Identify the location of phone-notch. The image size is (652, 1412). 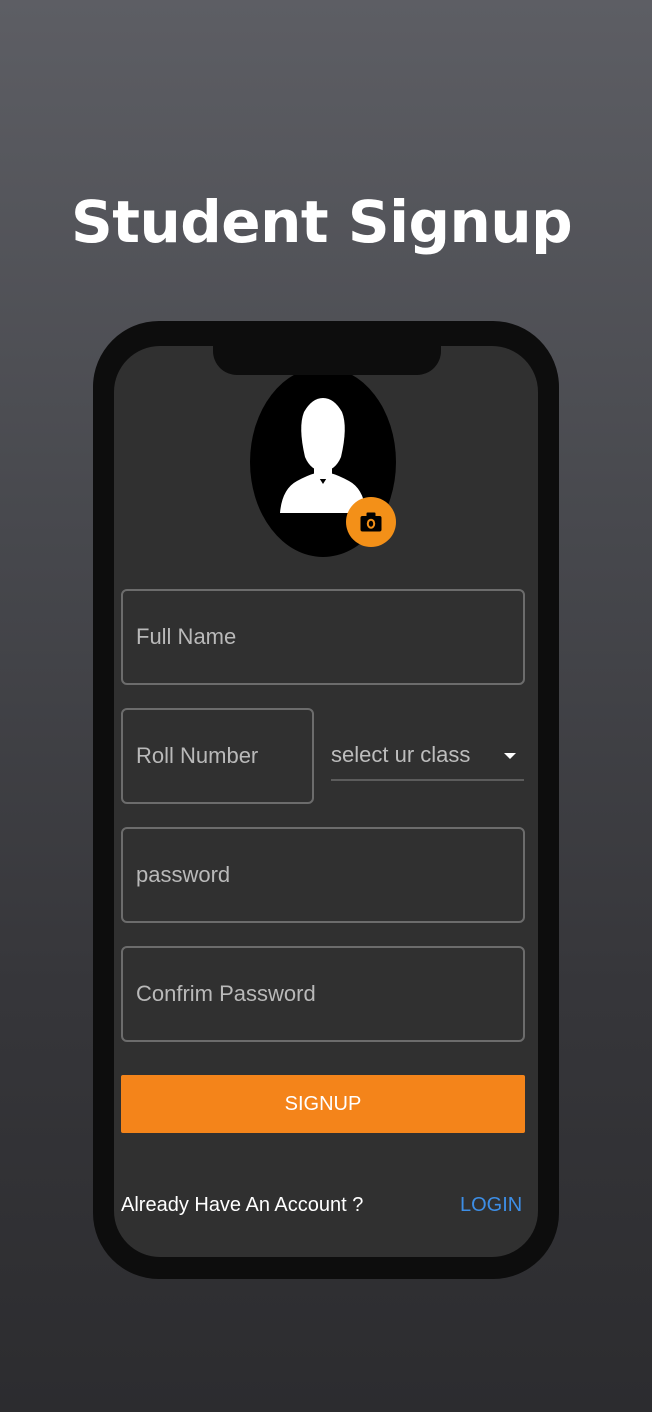
(327, 360).